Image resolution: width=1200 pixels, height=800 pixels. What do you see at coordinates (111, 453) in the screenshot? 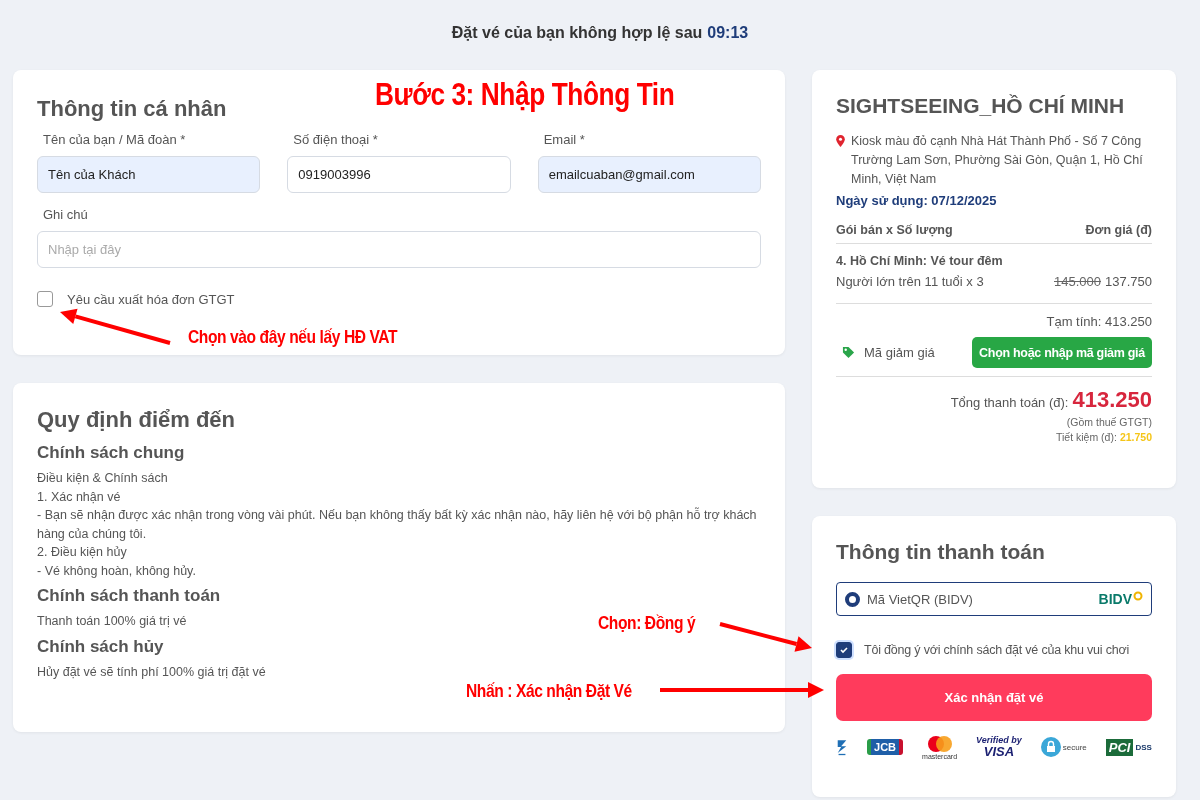
I see `policy-heading: Chính sách chung` at bounding box center [111, 453].